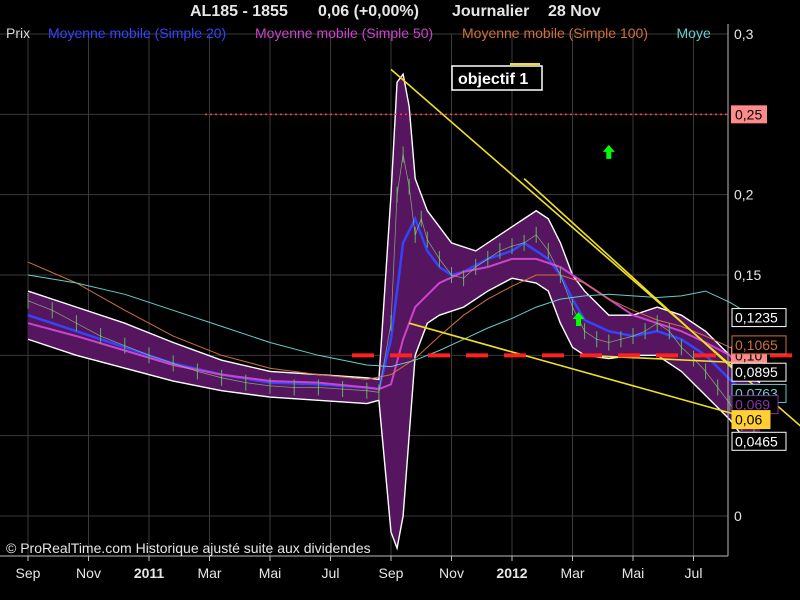 This screenshot has width=800, height=600. Describe the element at coordinates (491, 11) in the screenshot. I see `period-label: Journalier` at that location.